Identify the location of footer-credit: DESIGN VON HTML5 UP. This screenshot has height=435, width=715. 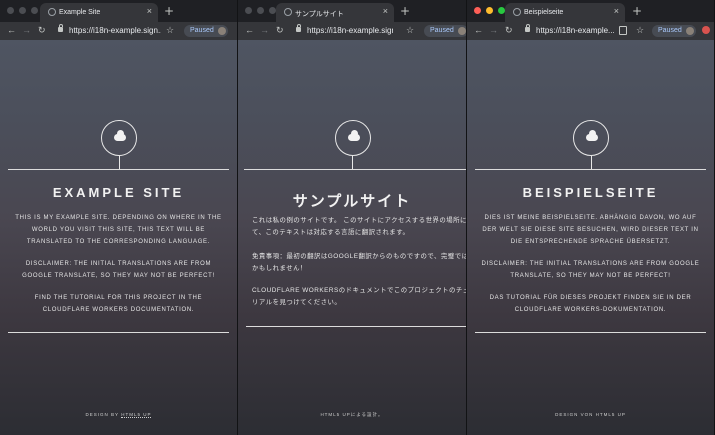
(590, 414).